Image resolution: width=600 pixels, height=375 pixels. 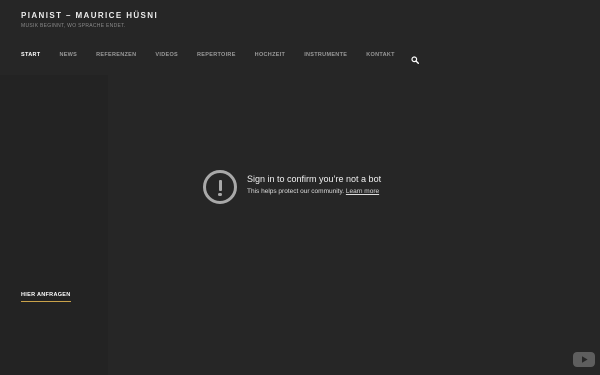 I want to click on hier-anfragen-link: HIER ANFRAGEN, so click(x=46, y=297).